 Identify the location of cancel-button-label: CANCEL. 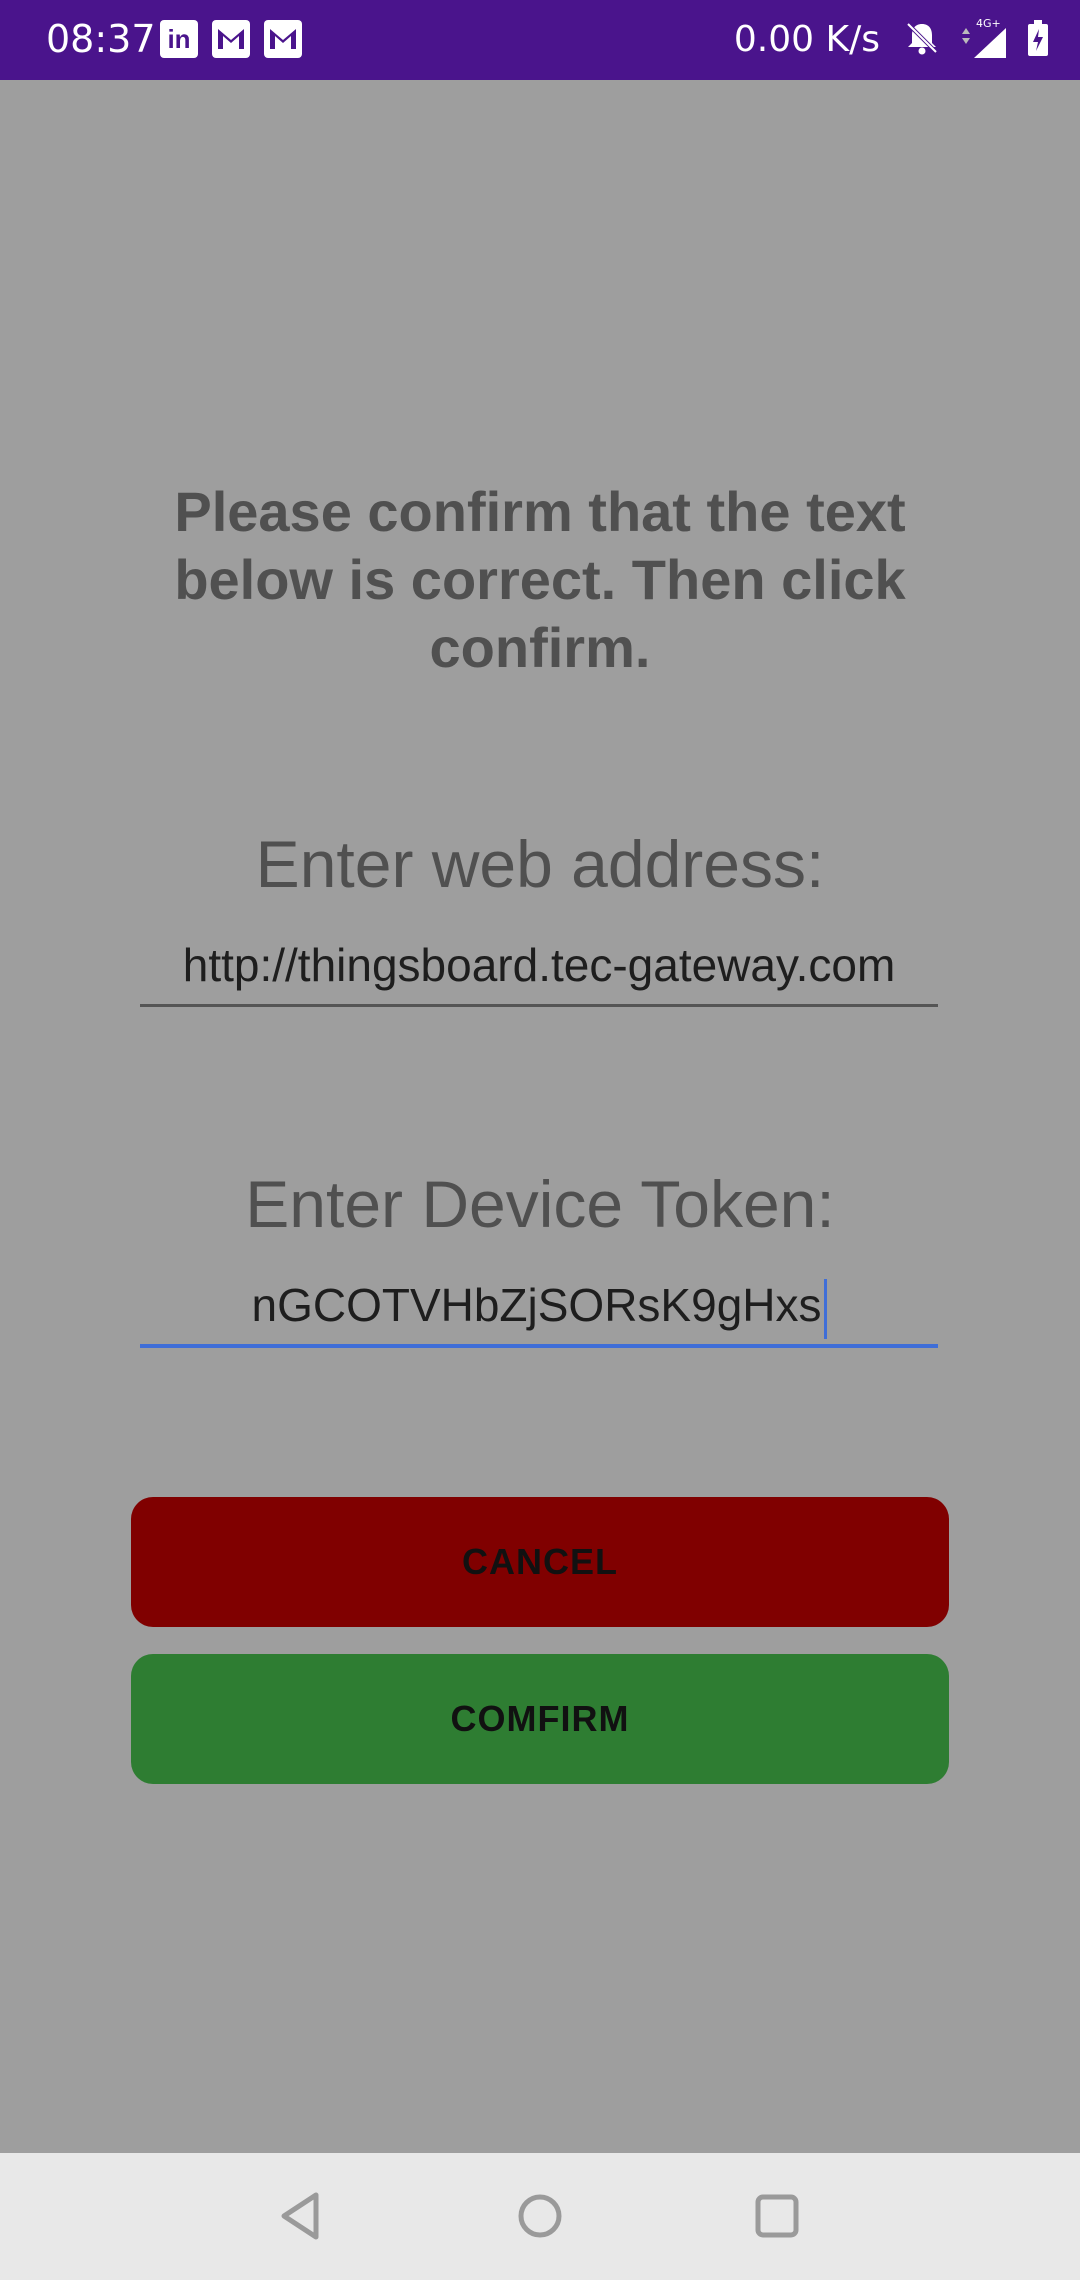
(540, 1561).